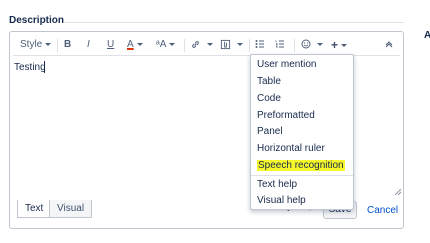 The width and height of the screenshot is (430, 243). I want to click on menu-item-visual-help: Visual help, so click(281, 201).